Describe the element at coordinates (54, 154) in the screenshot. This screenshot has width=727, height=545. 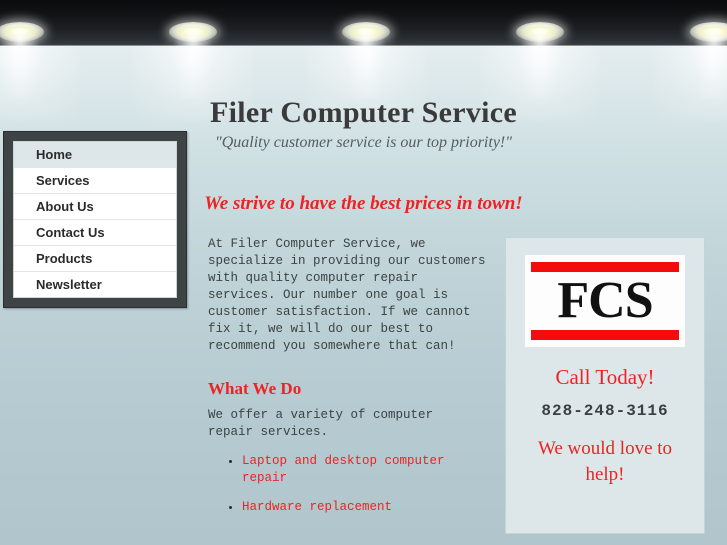
I see `nav-item-label: Home` at that location.